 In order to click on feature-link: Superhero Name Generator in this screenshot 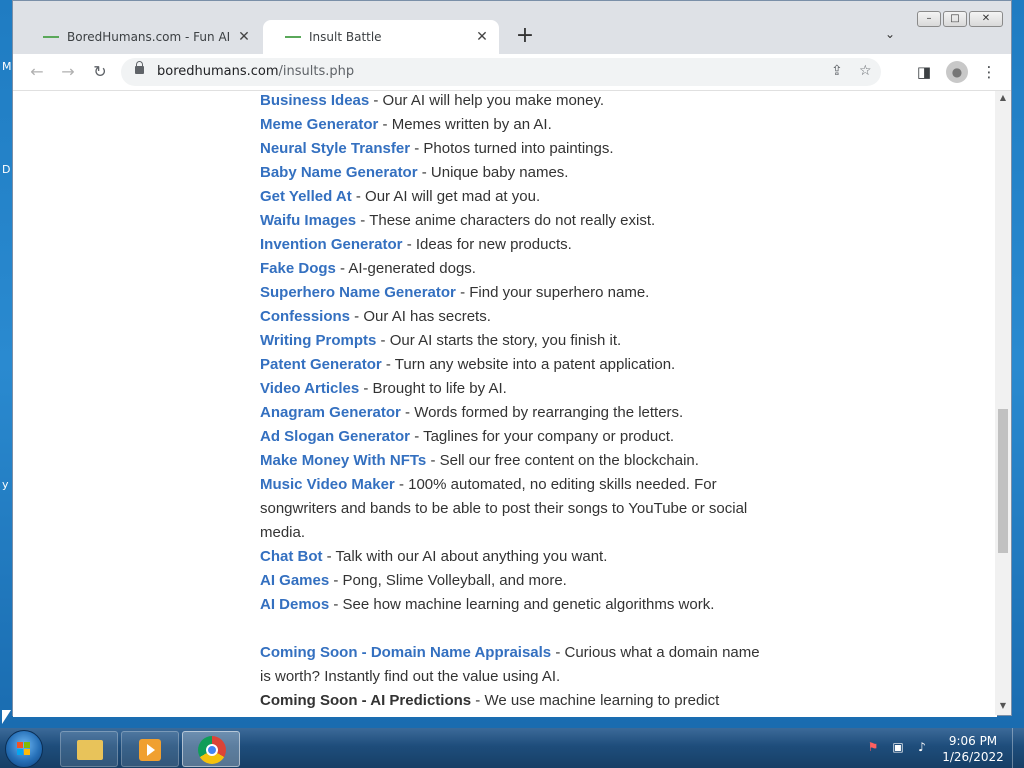, I will do `click(358, 292)`.